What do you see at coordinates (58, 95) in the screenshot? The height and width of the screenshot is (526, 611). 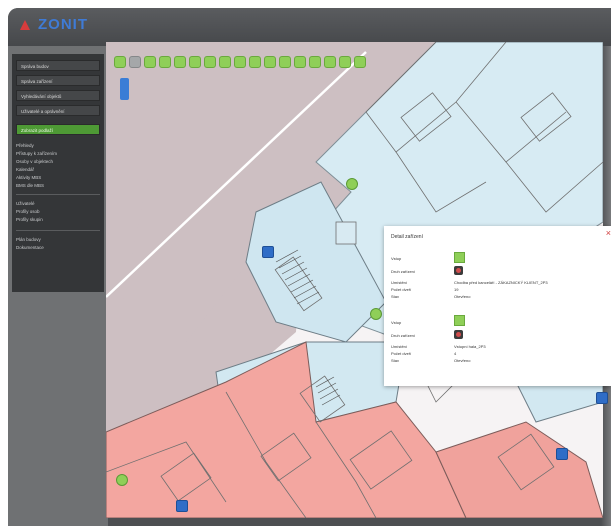 I see `sidebar-button-search: Vyhledávání objektů` at bounding box center [58, 95].